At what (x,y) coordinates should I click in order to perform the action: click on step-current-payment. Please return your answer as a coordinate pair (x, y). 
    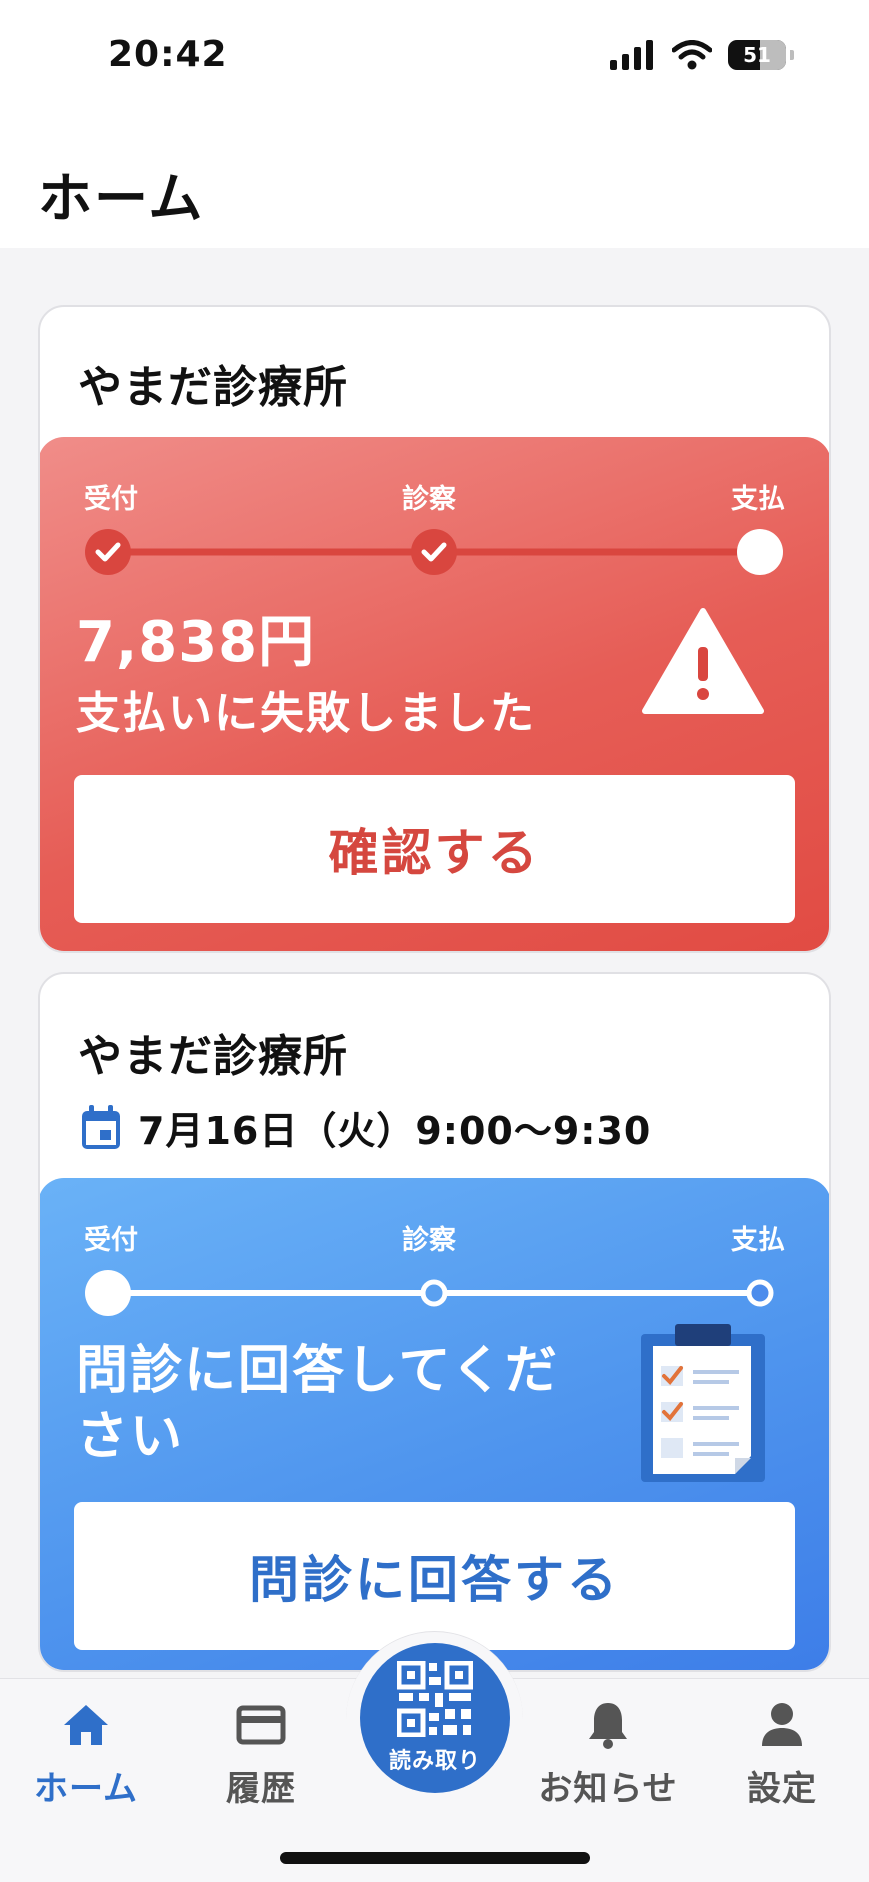
    Looking at the image, I should click on (760, 552).